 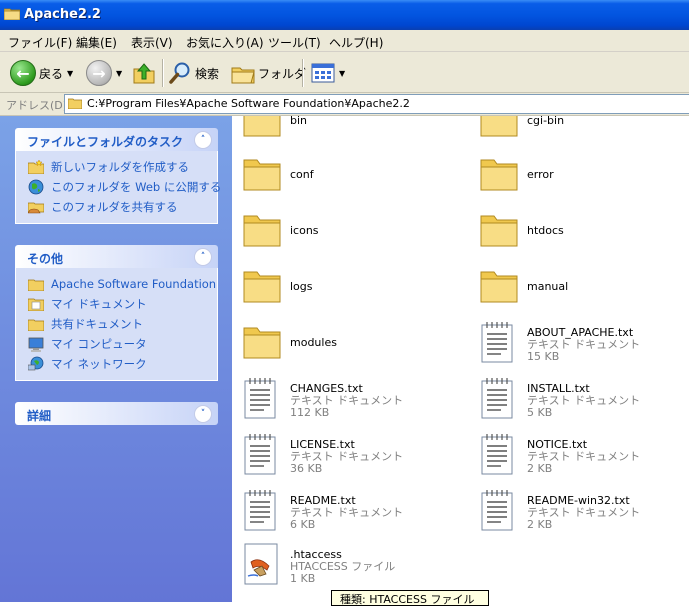 What do you see at coordinates (521, 232) in the screenshot?
I see `file-item: htdocs` at bounding box center [521, 232].